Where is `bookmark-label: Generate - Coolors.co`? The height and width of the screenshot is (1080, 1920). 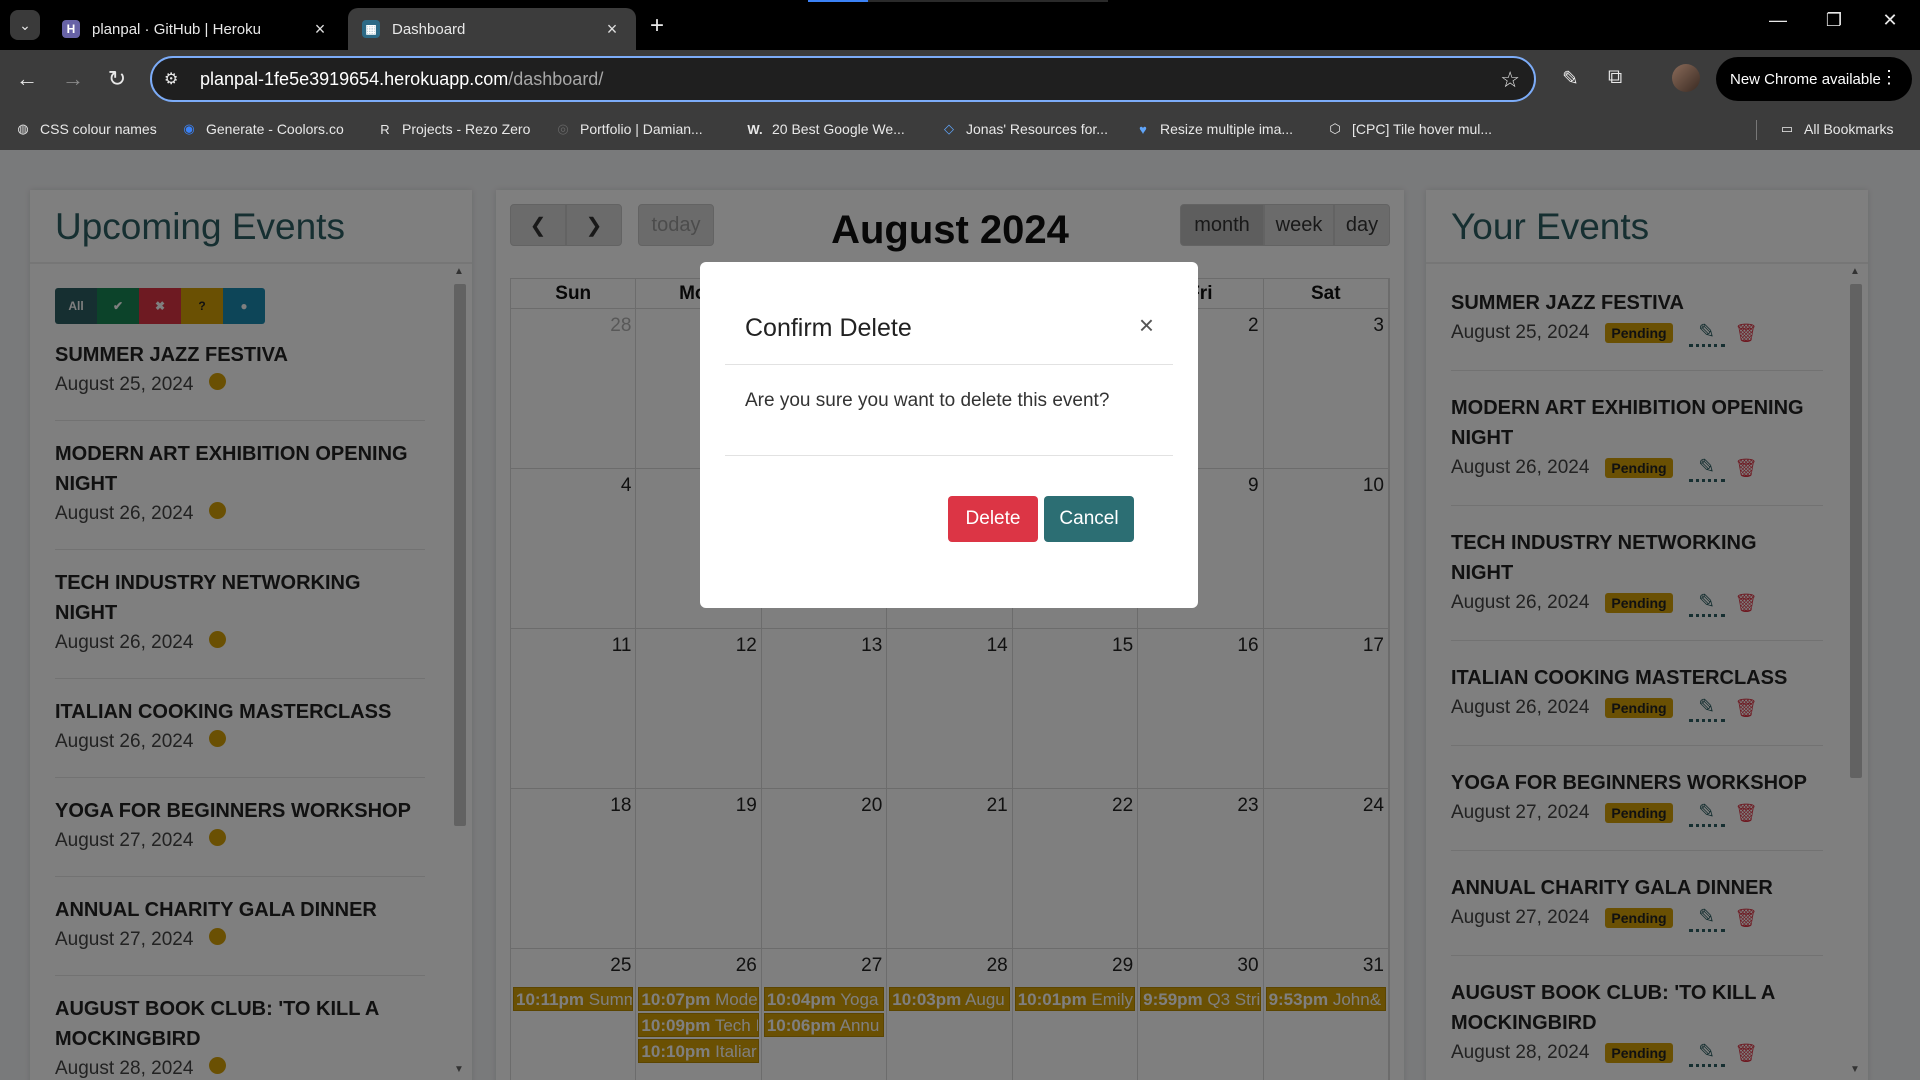
bookmark-label: Generate - Coolors.co is located at coordinates (275, 129).